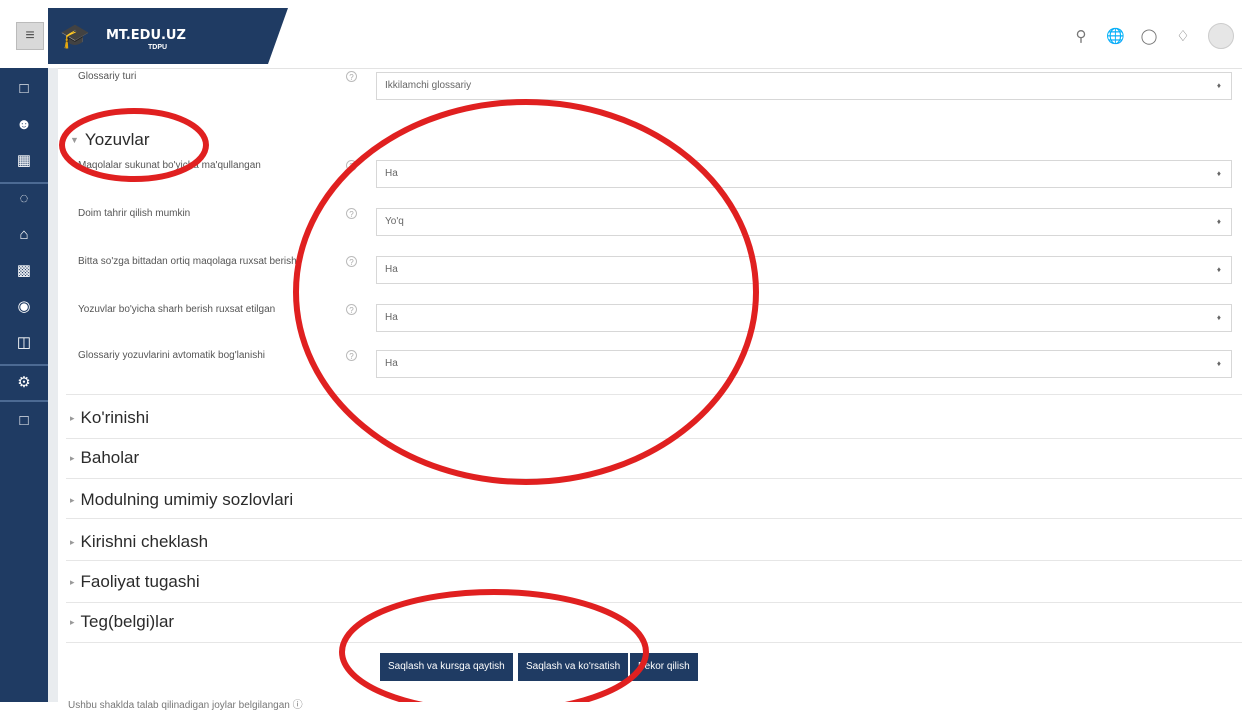  I want to click on section-header-grades: ▸ Baholar, so click(104, 458).